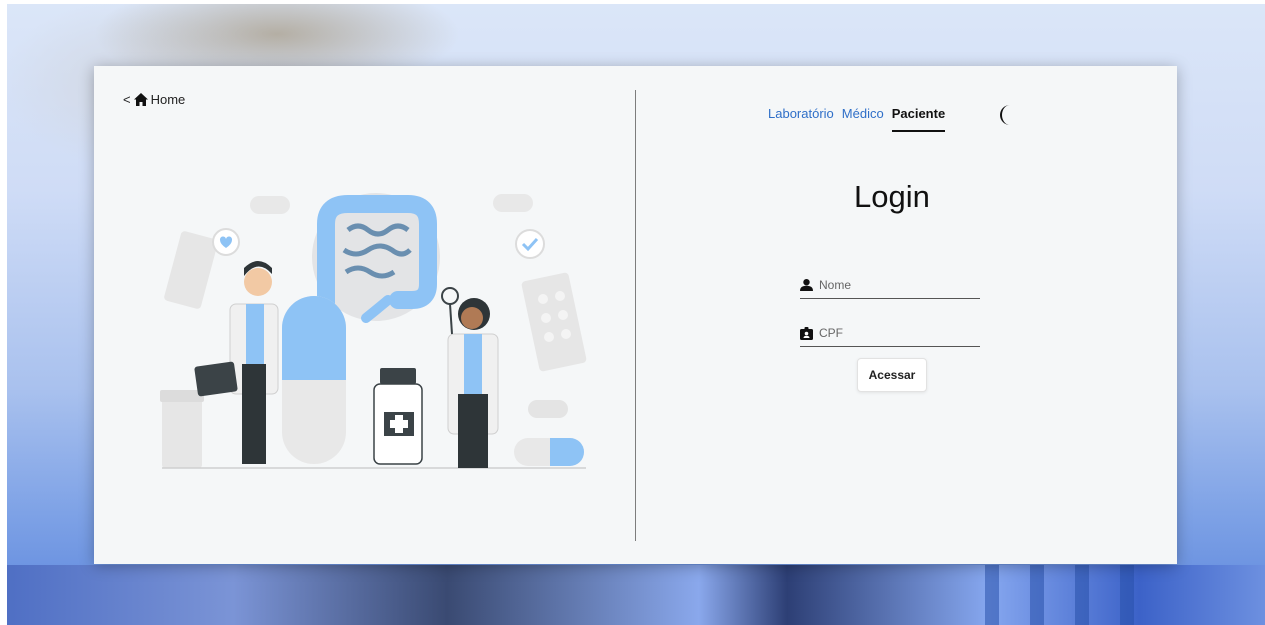 The width and height of the screenshot is (1265, 625). I want to click on tab-laboratorio: Laboratório, so click(801, 119).